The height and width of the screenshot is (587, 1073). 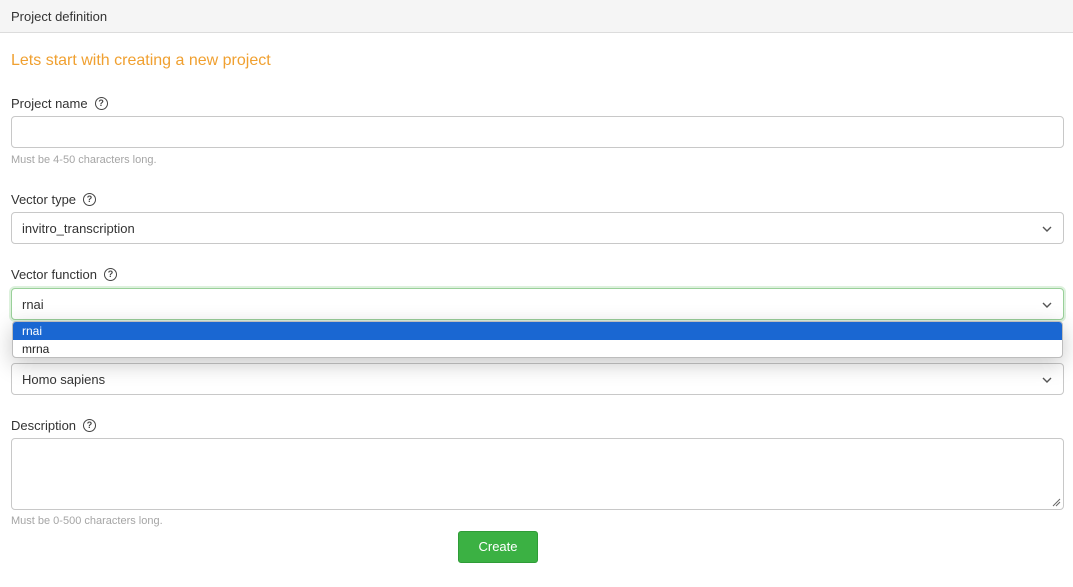 What do you see at coordinates (59, 16) in the screenshot?
I see `page-title: Project definition` at bounding box center [59, 16].